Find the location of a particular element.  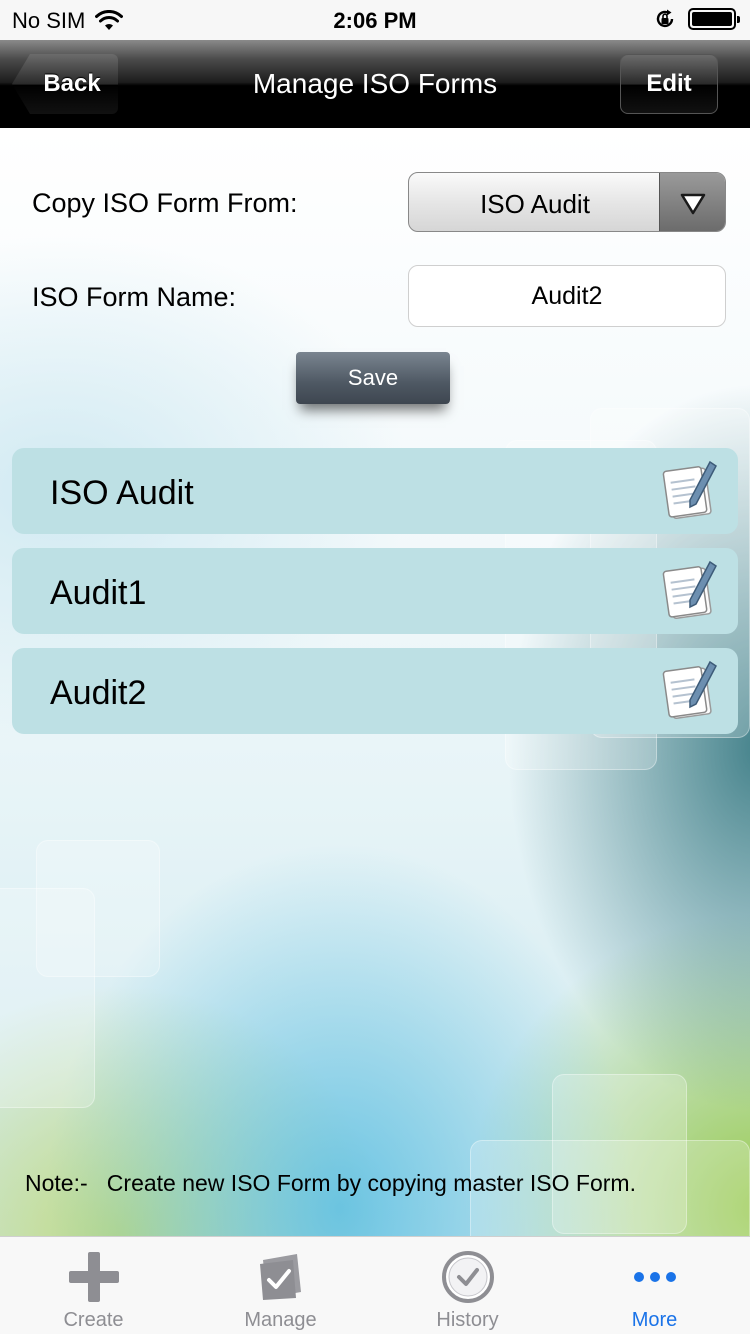

more-dots-icon is located at coordinates (654, 1277).